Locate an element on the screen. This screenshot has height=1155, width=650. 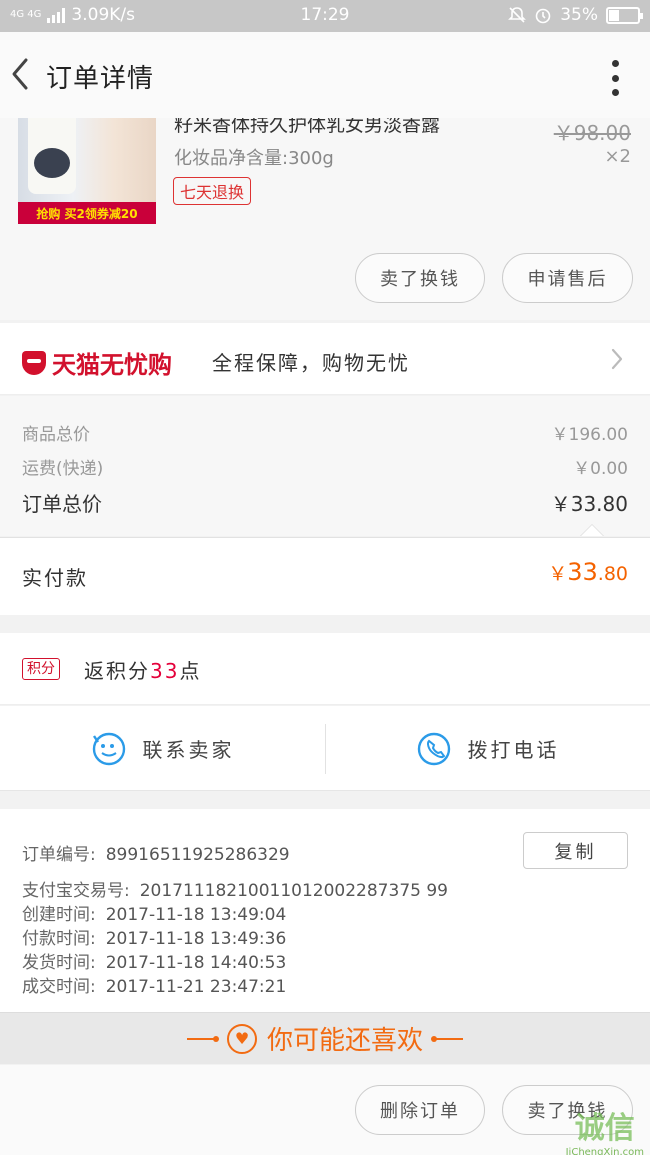
shipped-line: 发货时间: 2017-11-18 14:40:53 is located at coordinates (154, 960).